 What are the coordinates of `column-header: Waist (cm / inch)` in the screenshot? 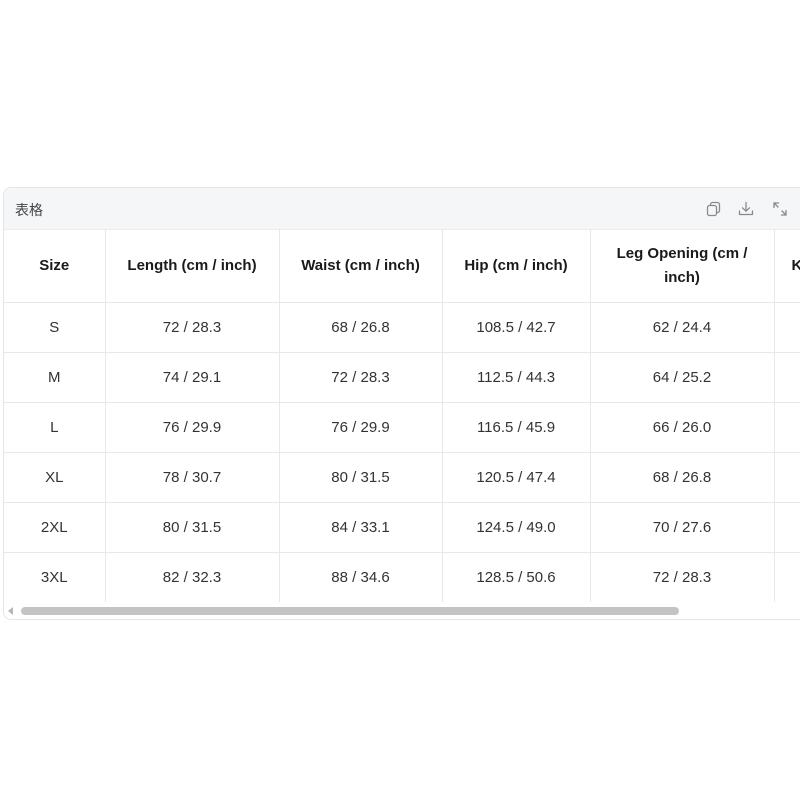 It's located at (361, 266).